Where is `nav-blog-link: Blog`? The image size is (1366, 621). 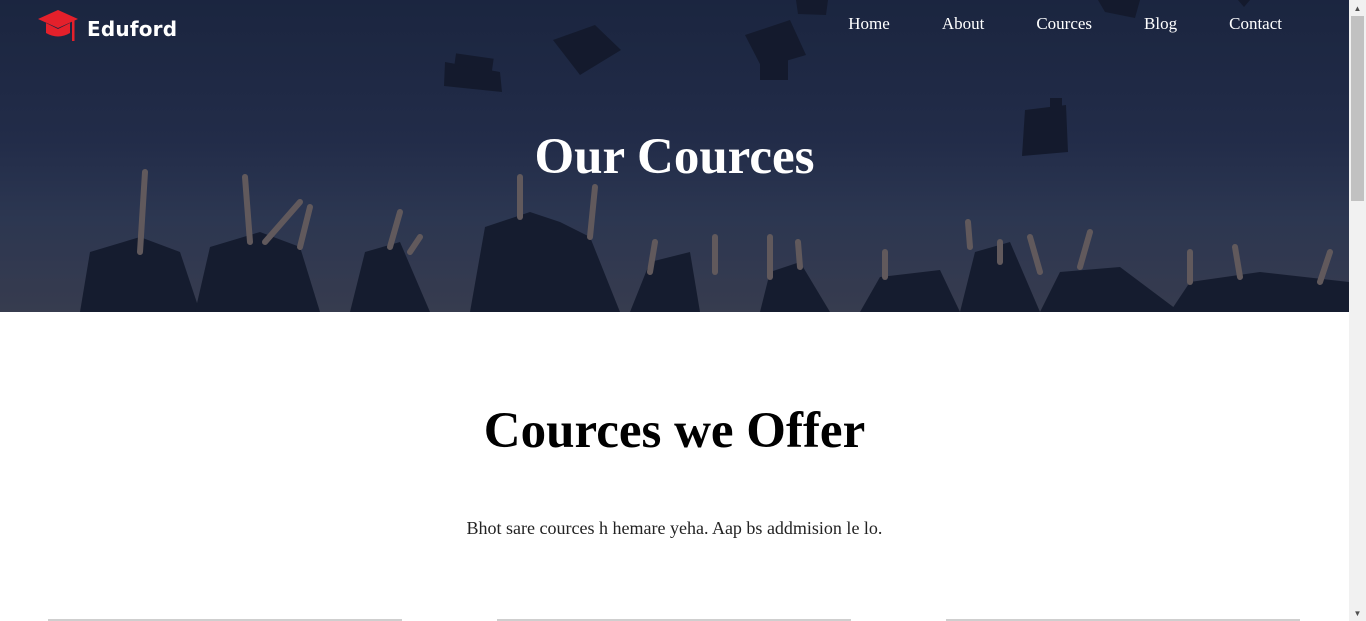 nav-blog-link: Blog is located at coordinates (1160, 24).